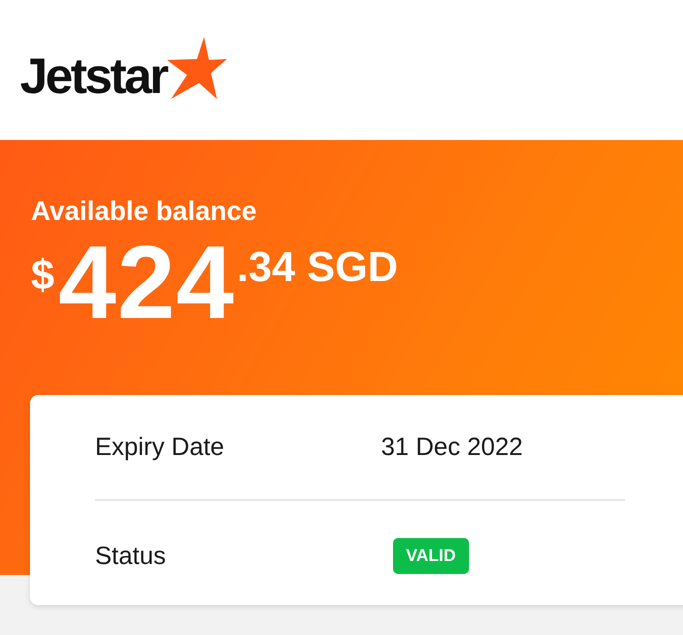 The image size is (683, 635). Describe the element at coordinates (42, 275) in the screenshot. I see `currency-symbol: $` at that location.